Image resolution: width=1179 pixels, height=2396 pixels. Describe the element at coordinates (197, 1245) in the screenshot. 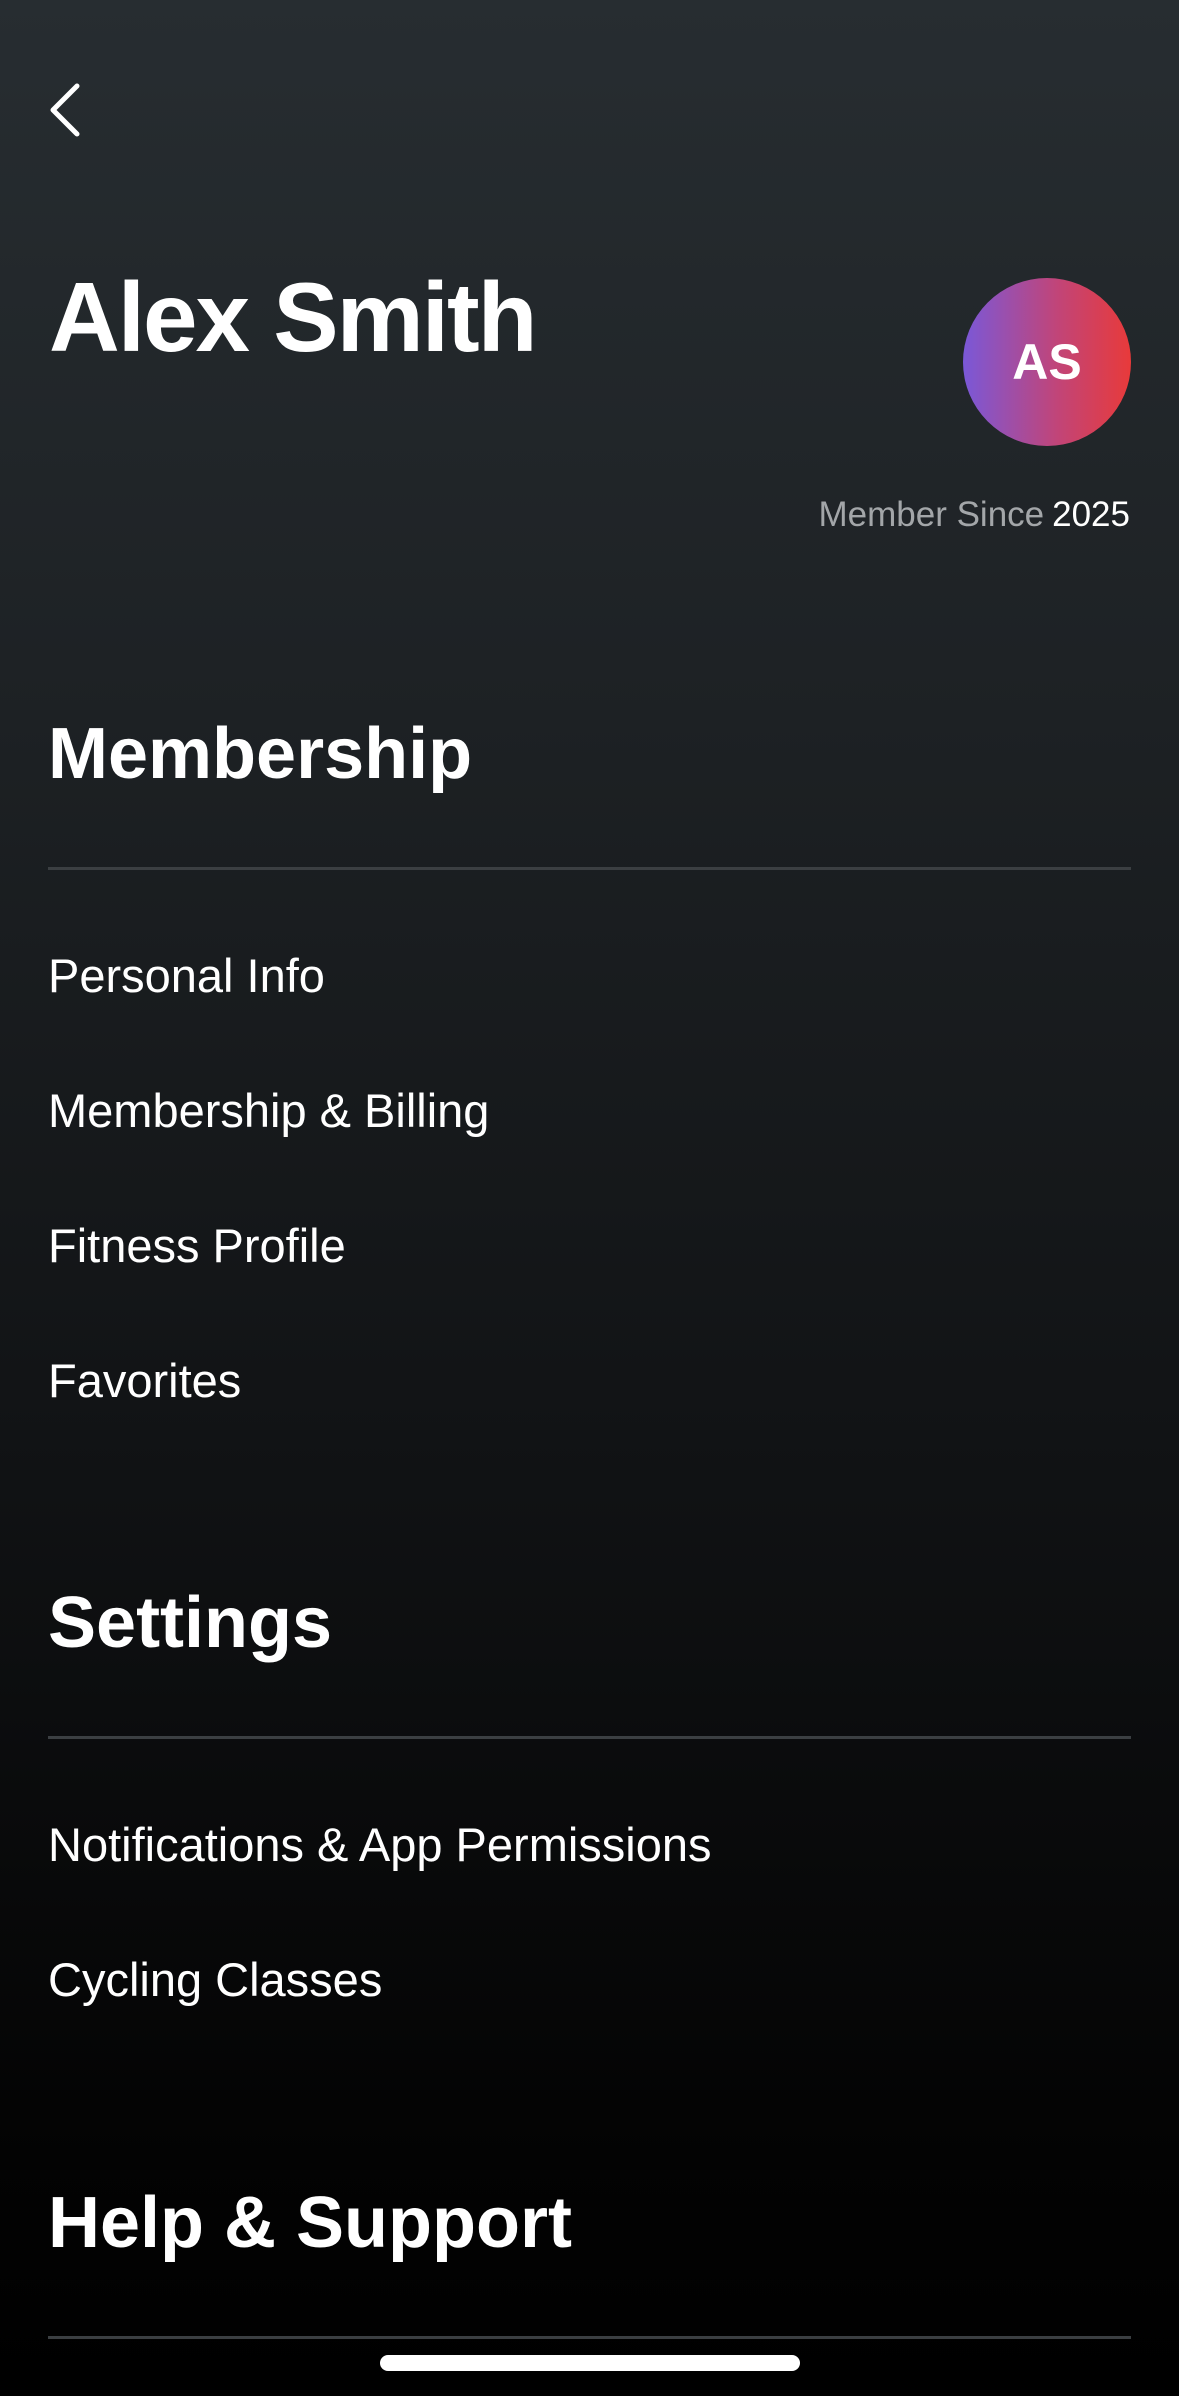

I see `menu-item-fitness-profile: Fitness Profile` at that location.